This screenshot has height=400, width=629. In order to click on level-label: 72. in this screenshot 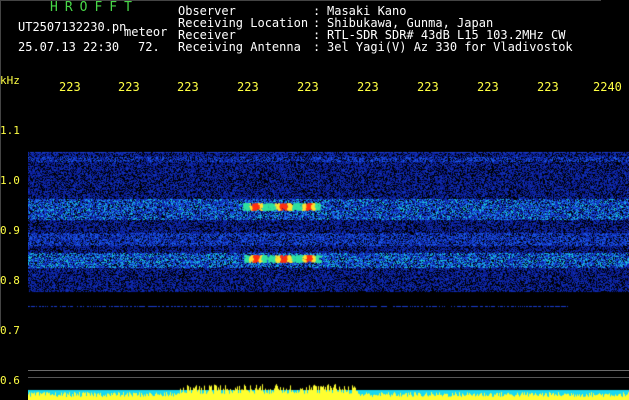, I will do `click(149, 47)`.